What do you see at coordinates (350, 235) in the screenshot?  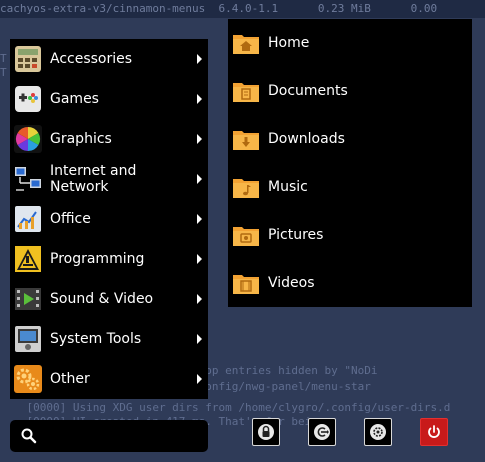 I see `place-pictures: Pictures` at bounding box center [350, 235].